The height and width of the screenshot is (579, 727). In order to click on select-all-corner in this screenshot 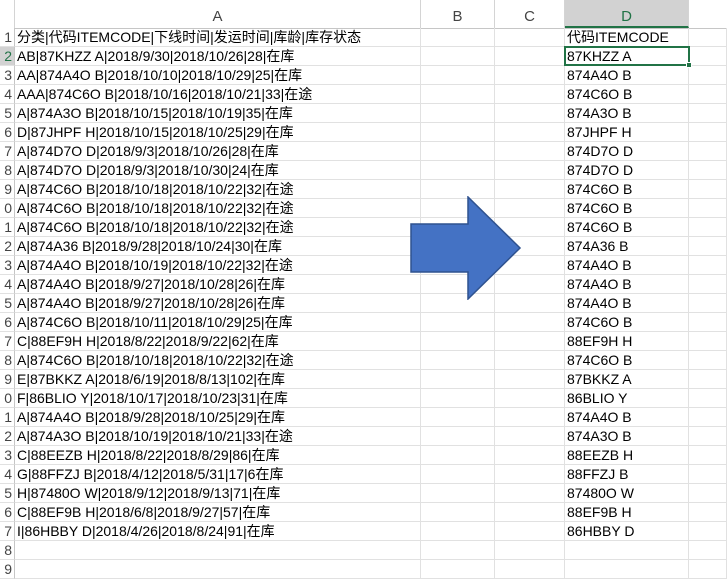, I will do `click(7, 14)`.